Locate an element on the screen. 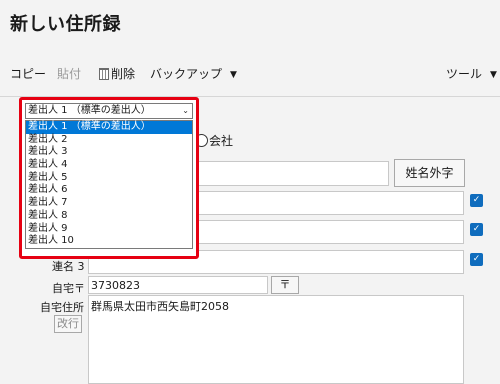  sender-dropdown-value: 差出人 1 （標準の差出人） is located at coordinates (89, 110).